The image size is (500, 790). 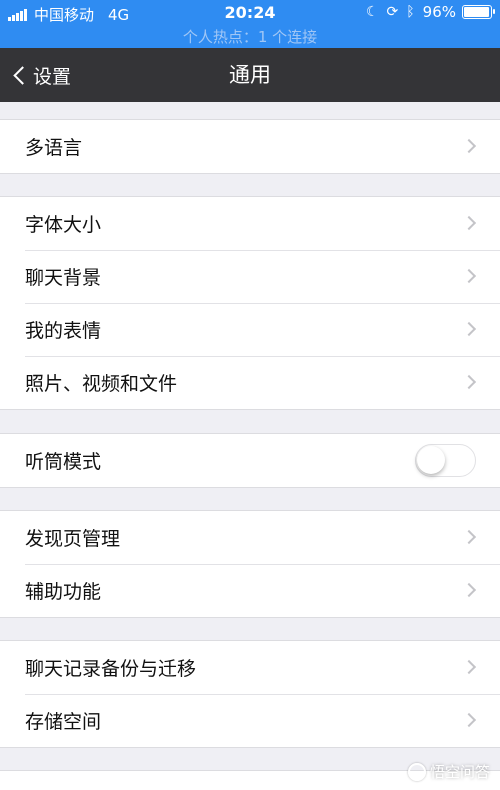 What do you see at coordinates (445, 460) in the screenshot?
I see `earpiece-mode-toggle` at bounding box center [445, 460].